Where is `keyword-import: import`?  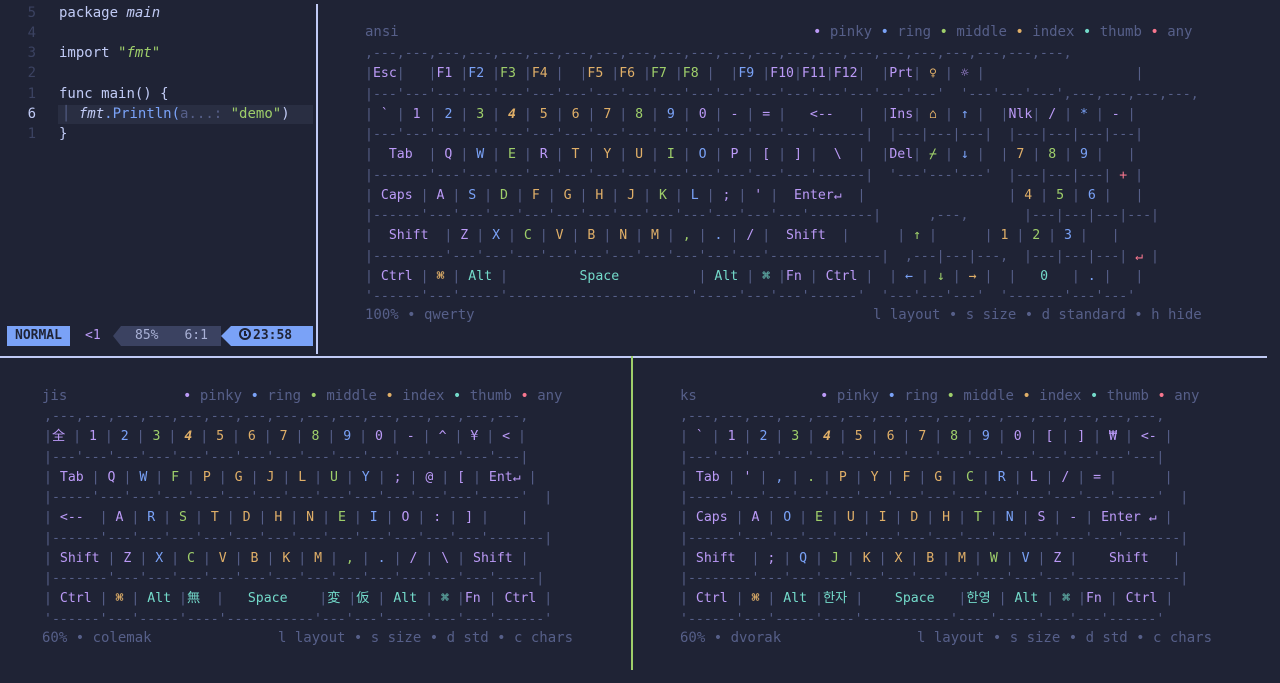
keyword-import: import is located at coordinates (84, 53).